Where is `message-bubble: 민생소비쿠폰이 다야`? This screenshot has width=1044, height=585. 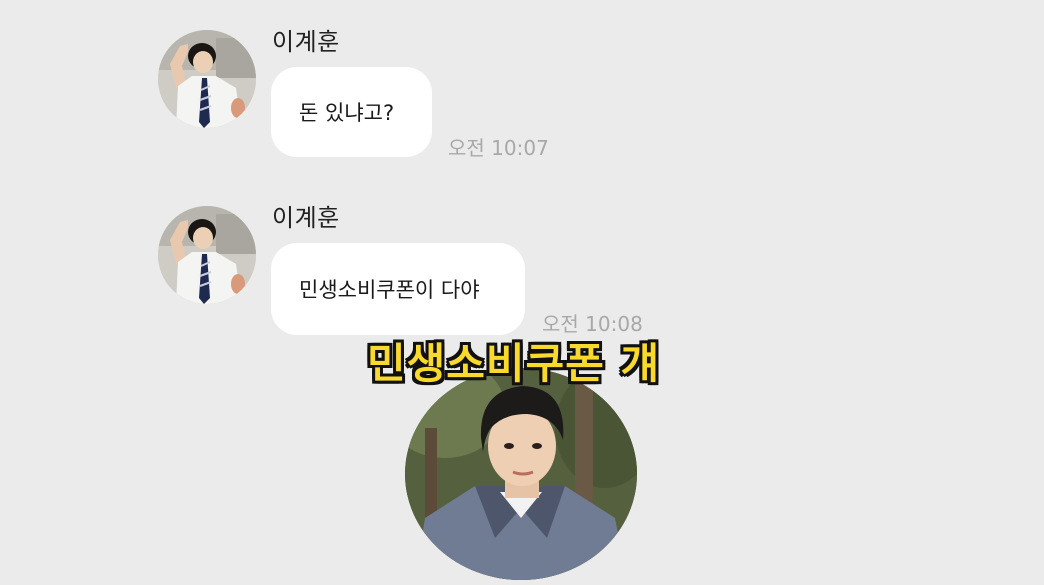
message-bubble: 민생소비쿠폰이 다야 is located at coordinates (398, 289).